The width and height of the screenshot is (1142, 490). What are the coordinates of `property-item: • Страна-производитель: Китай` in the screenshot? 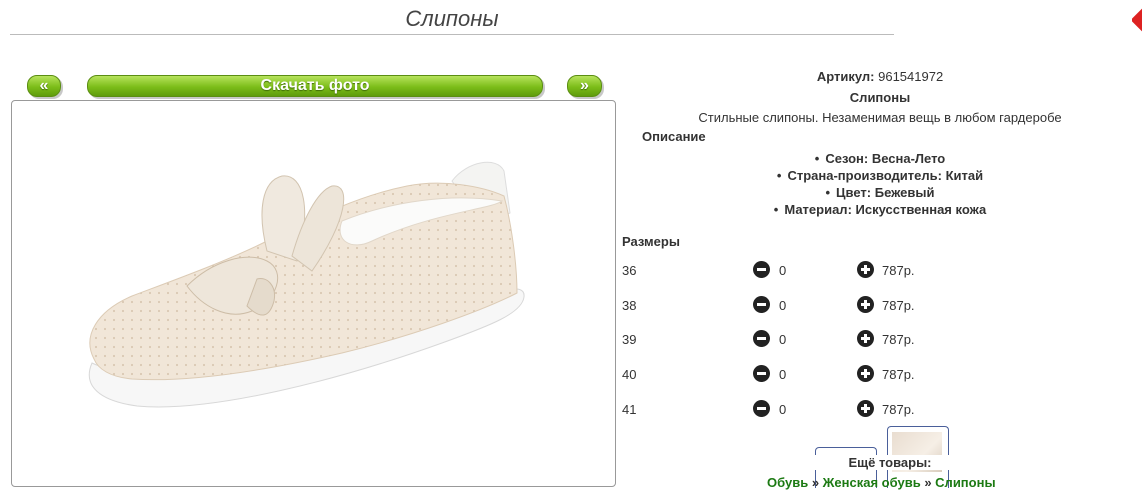 It's located at (880, 175).